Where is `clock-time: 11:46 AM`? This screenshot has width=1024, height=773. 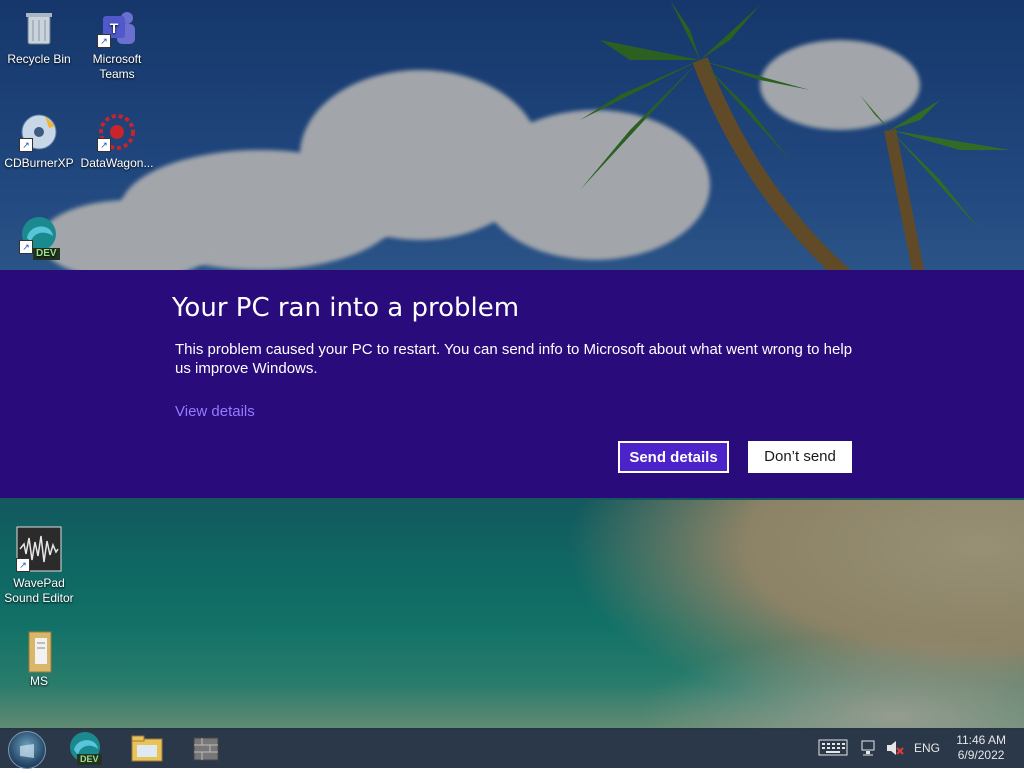
clock-time: 11:46 AM is located at coordinates (981, 740).